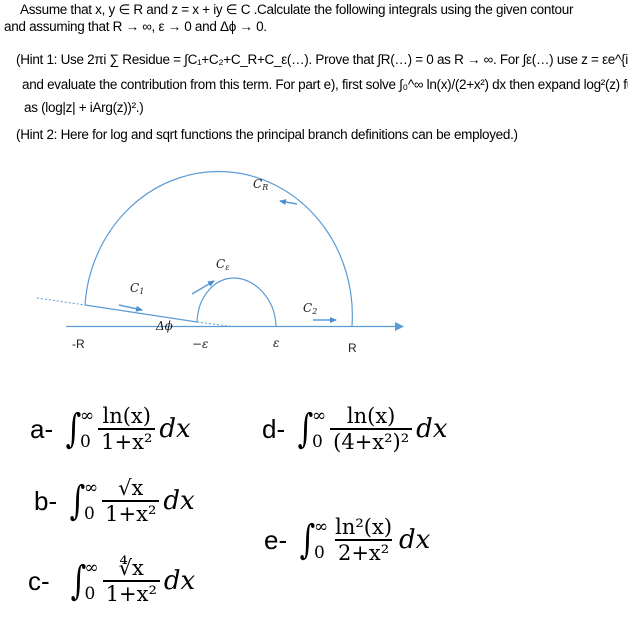 The height and width of the screenshot is (638, 628). What do you see at coordinates (141, 313) in the screenshot?
I see `line-C1` at bounding box center [141, 313].